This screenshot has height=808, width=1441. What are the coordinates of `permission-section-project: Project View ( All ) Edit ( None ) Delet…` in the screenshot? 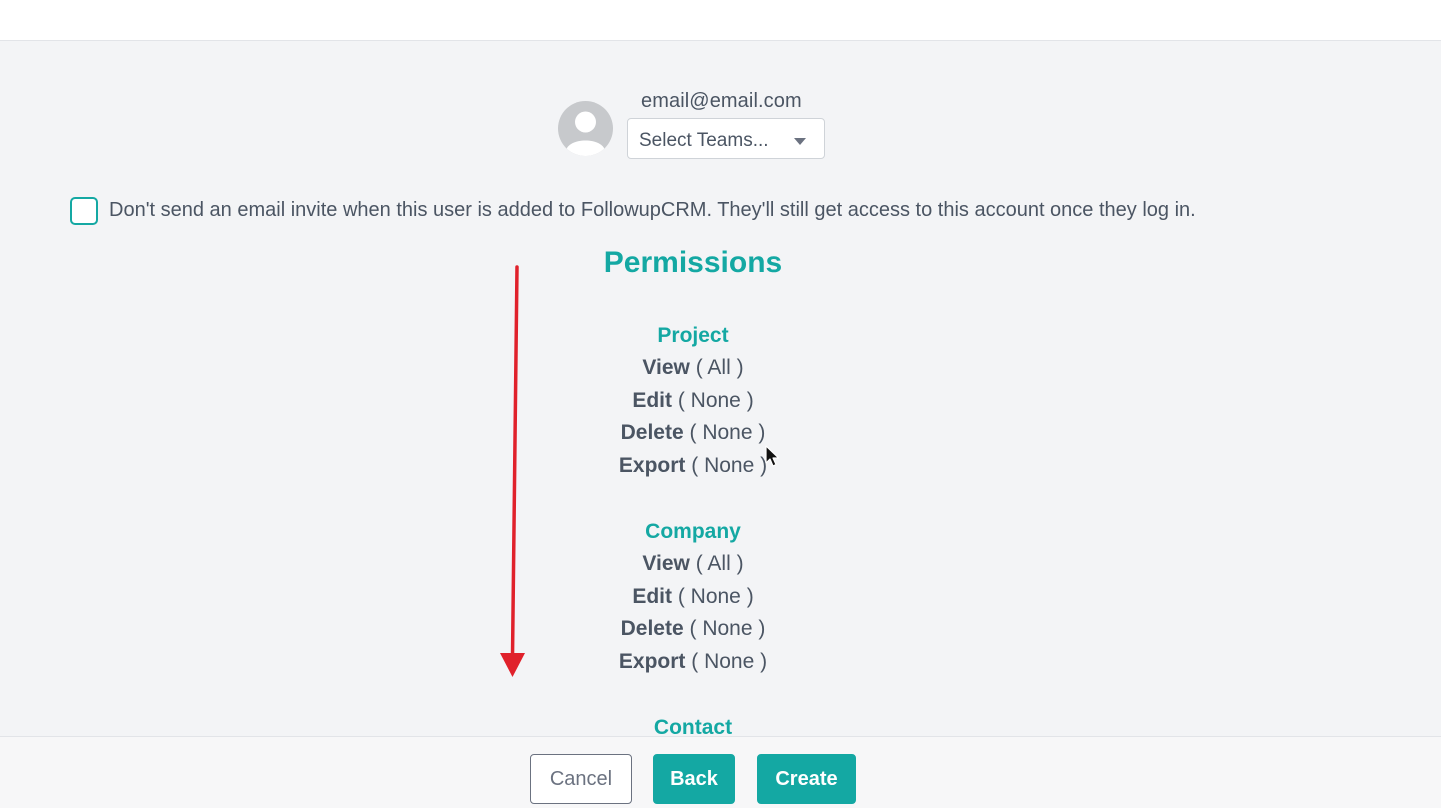 It's located at (693, 401).